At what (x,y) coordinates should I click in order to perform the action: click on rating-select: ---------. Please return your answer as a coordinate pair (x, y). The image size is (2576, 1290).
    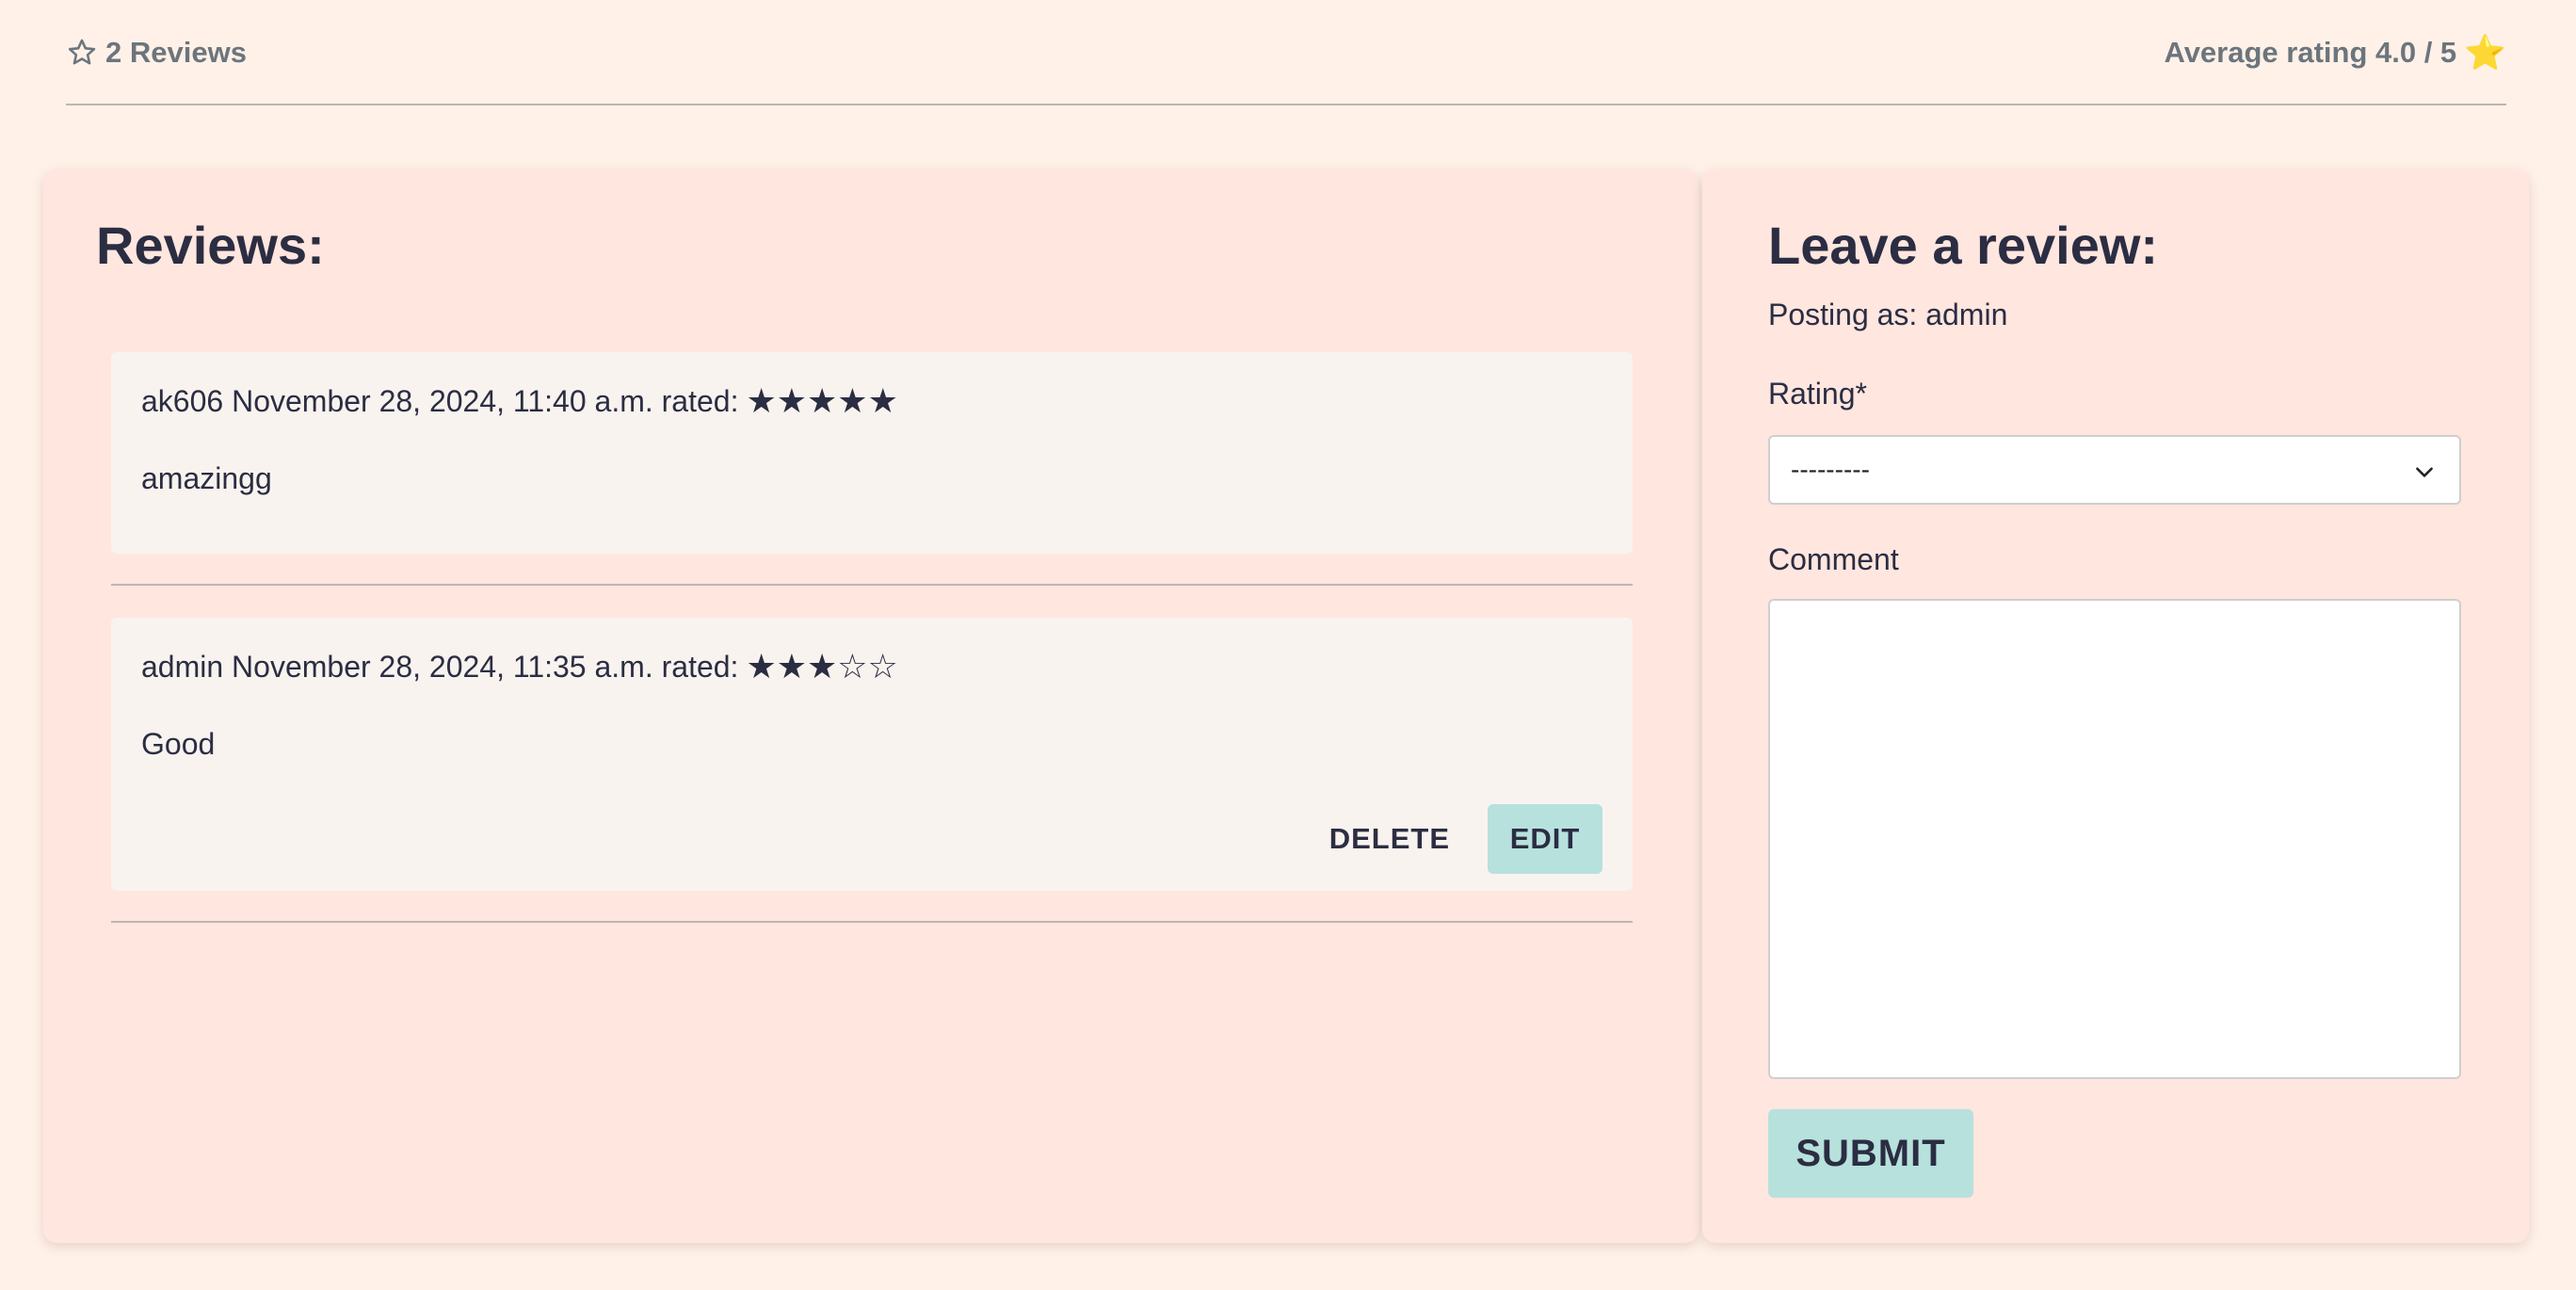
    Looking at the image, I should click on (2114, 470).